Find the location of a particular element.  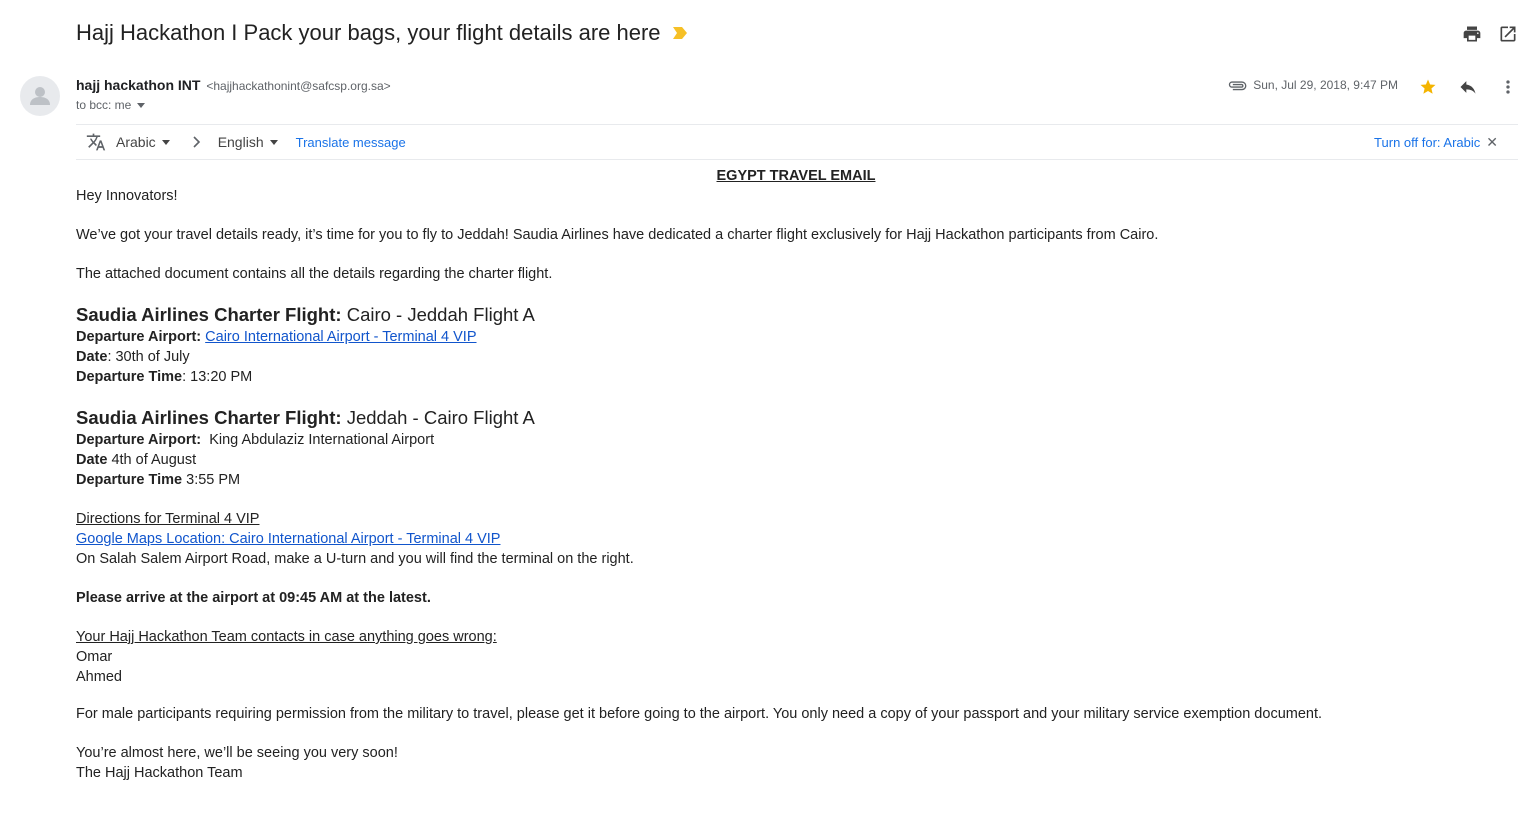

sender-email: <hajjhackathonint@safcsp.org.sa> is located at coordinates (298, 86).